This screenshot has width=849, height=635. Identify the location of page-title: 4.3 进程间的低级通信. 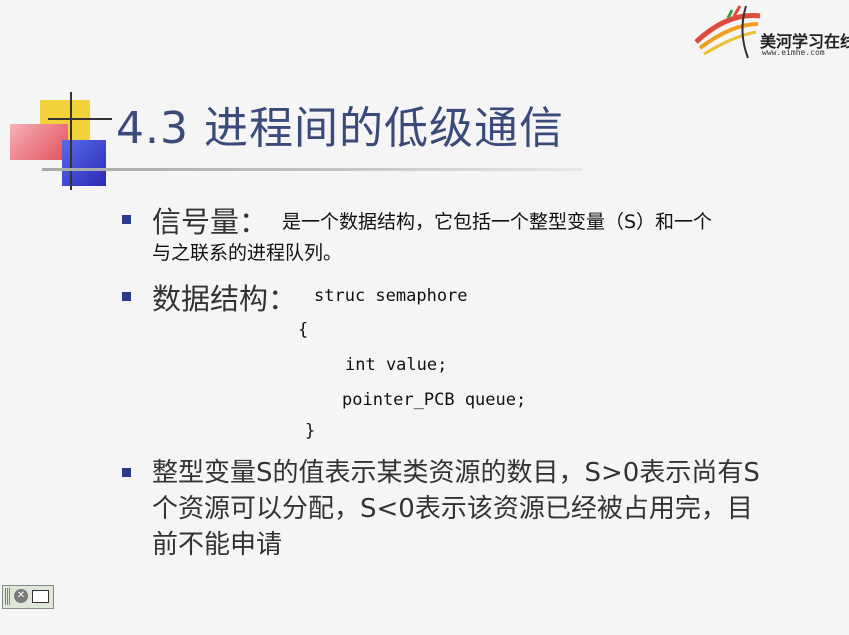
(340, 128).